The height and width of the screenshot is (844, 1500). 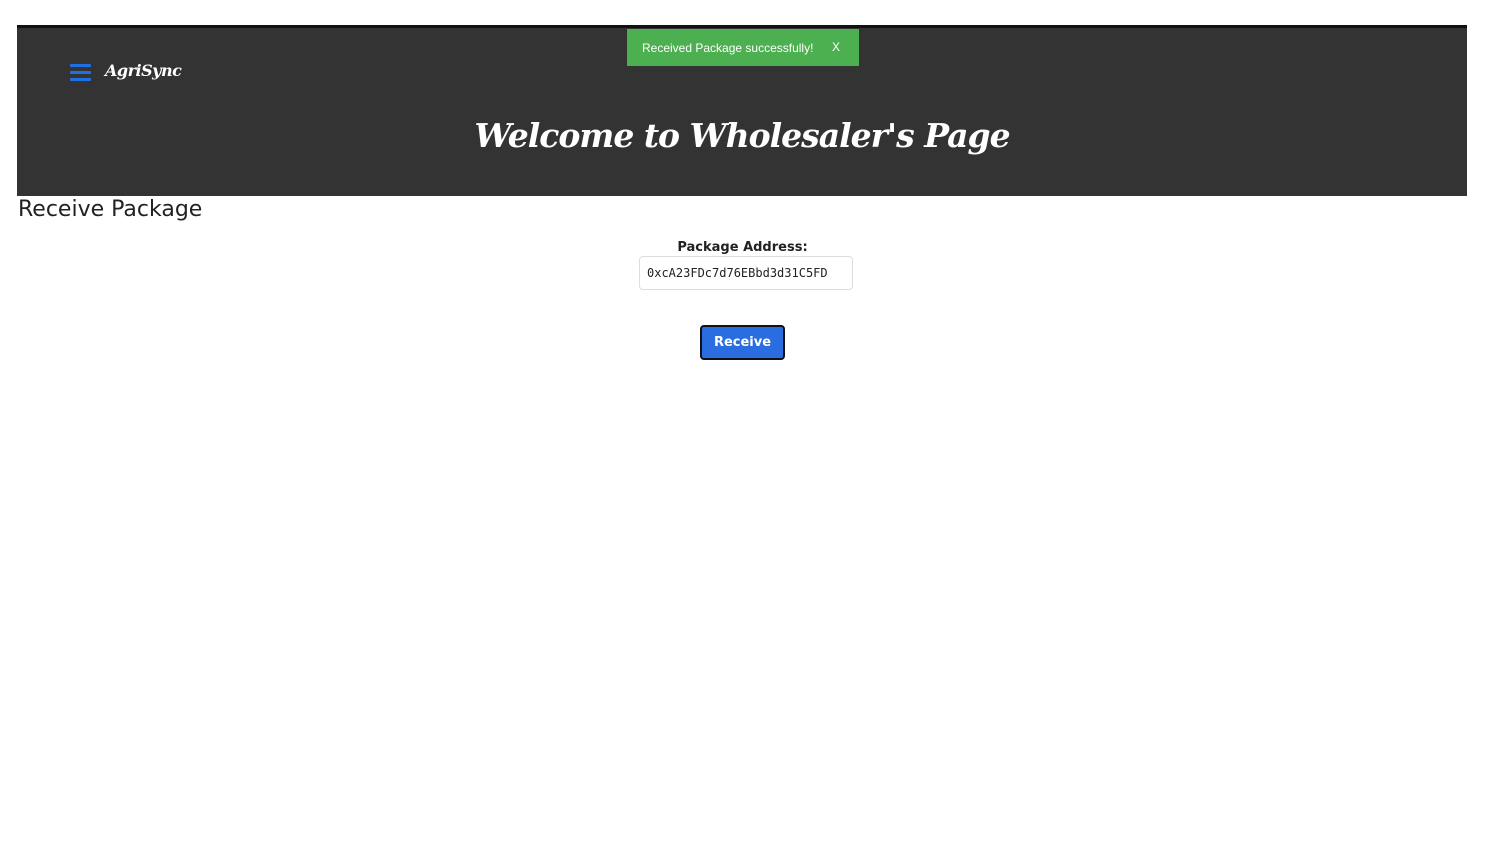 I want to click on toast-message: Received Package successfully!, so click(x=728, y=47).